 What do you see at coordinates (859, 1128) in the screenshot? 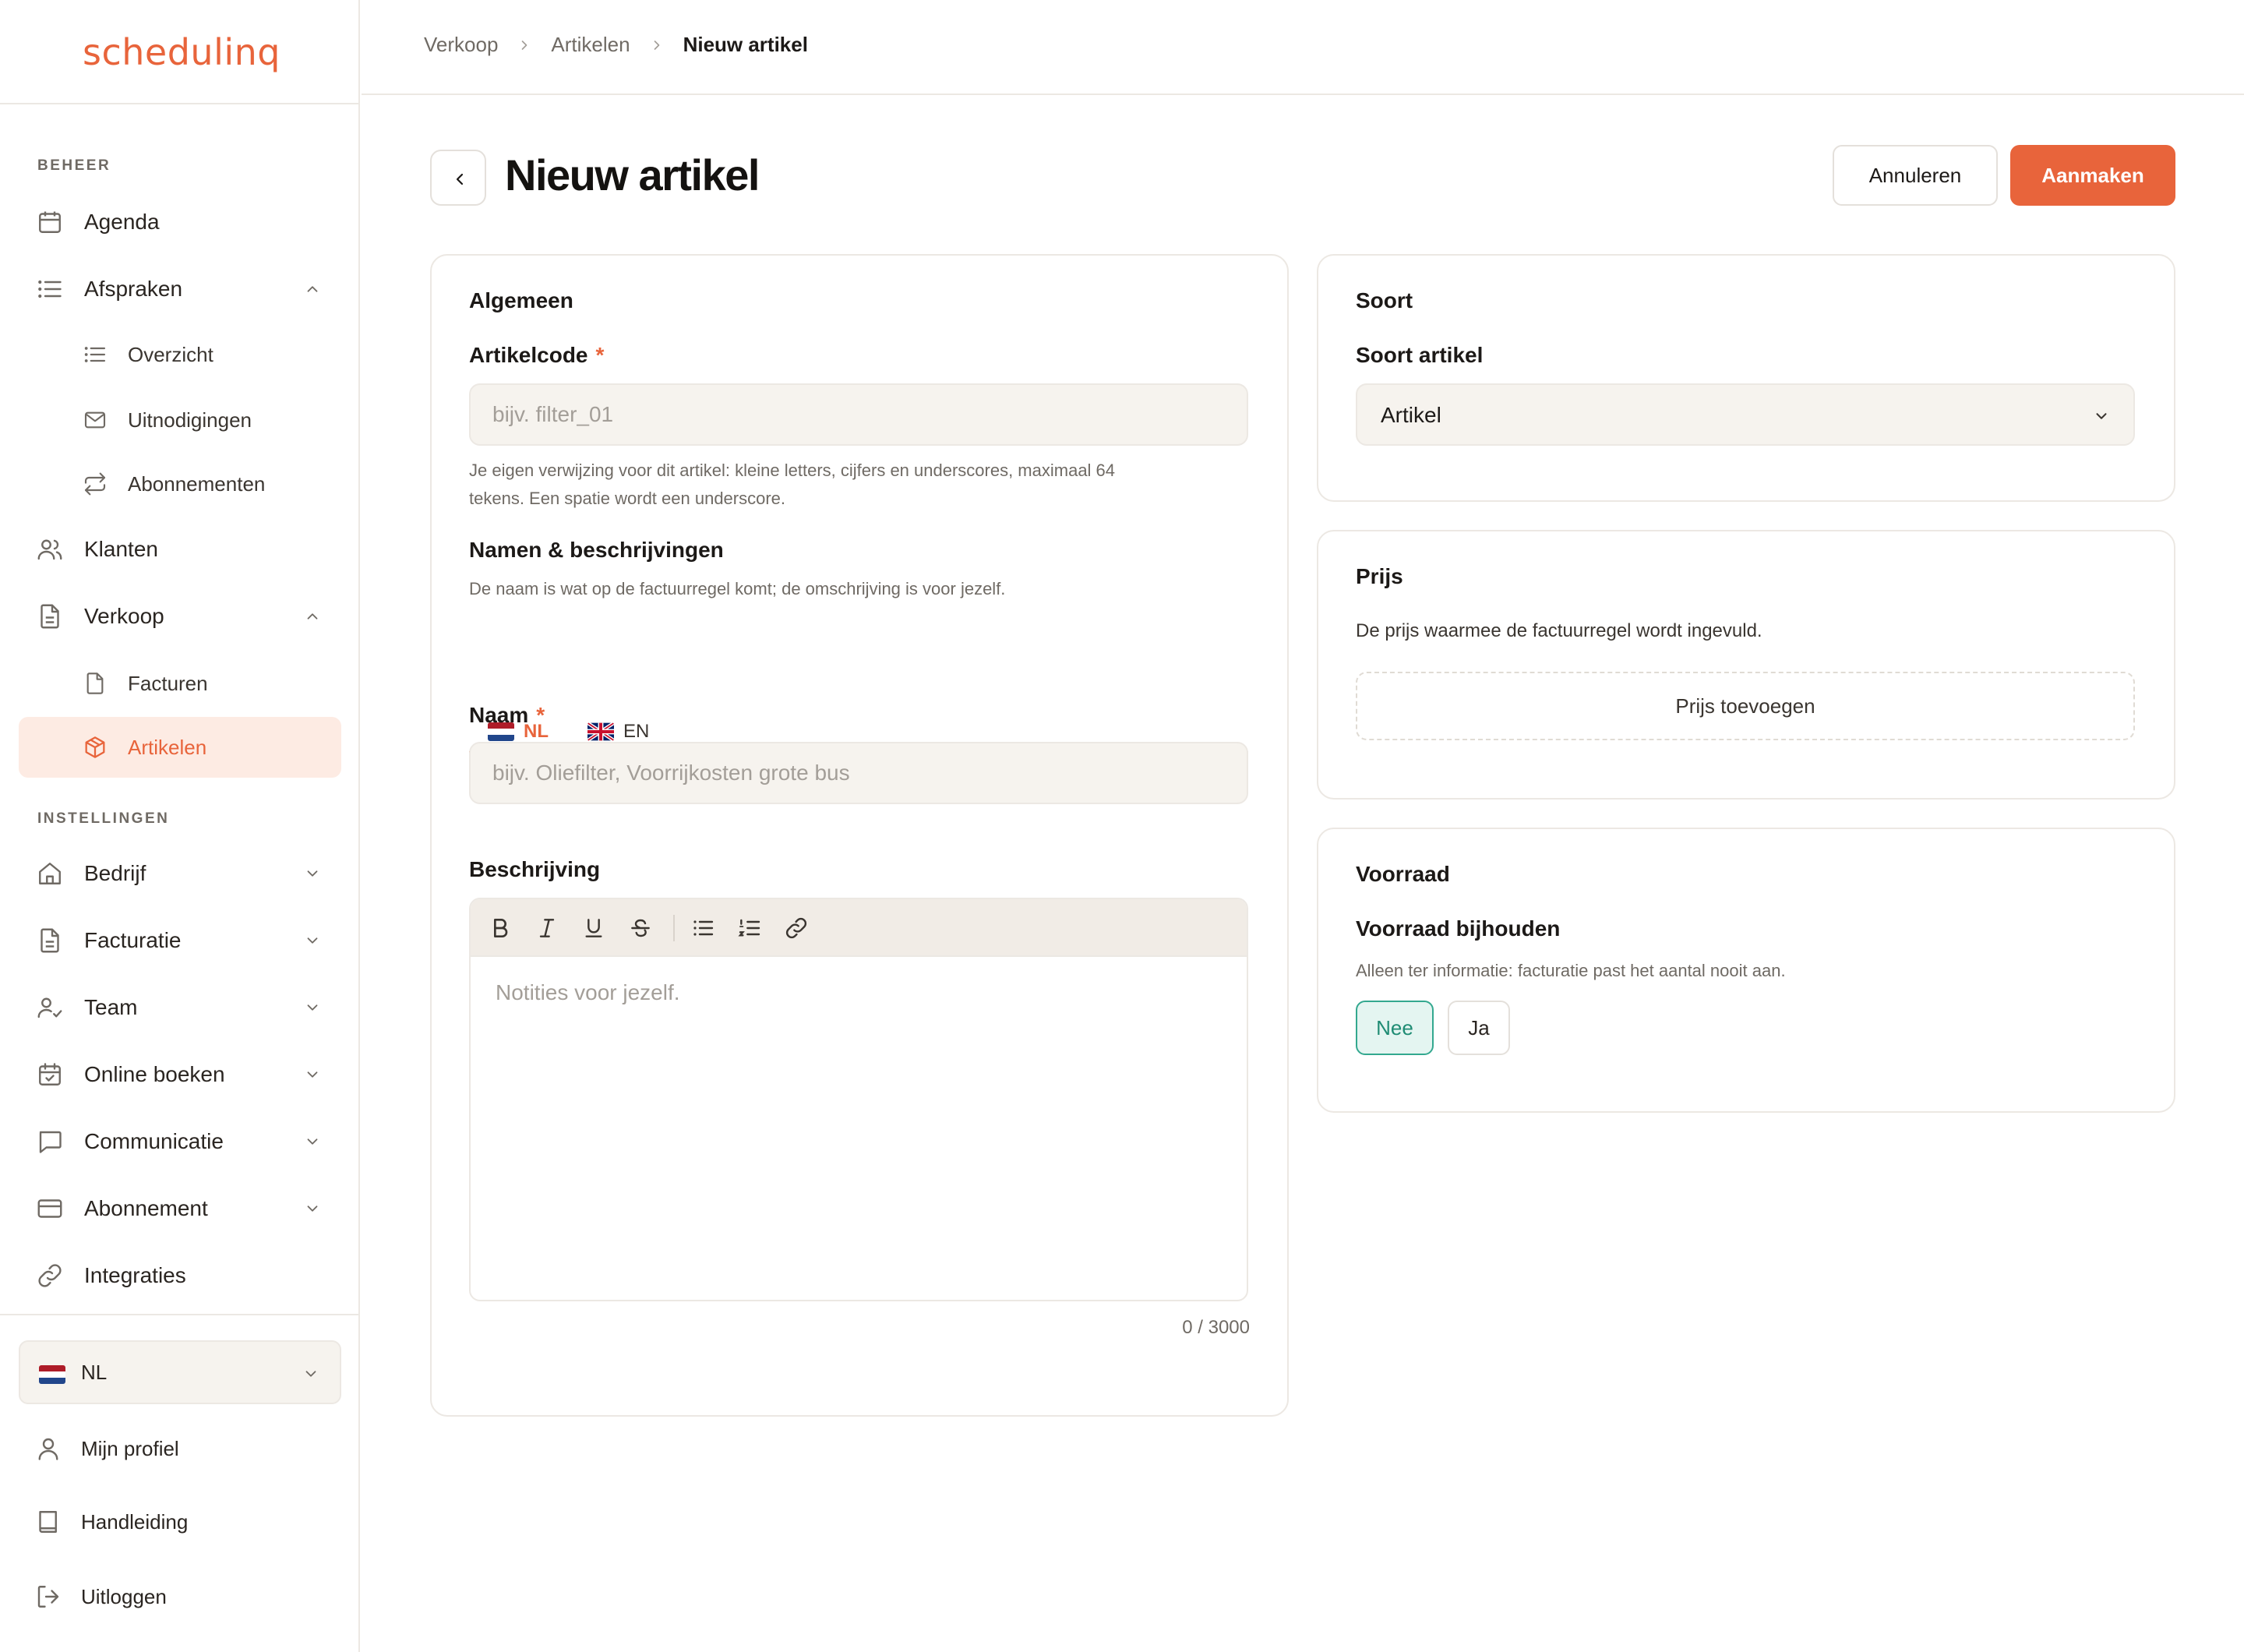
I see `description-textarea: Notities voor jezelf.` at bounding box center [859, 1128].